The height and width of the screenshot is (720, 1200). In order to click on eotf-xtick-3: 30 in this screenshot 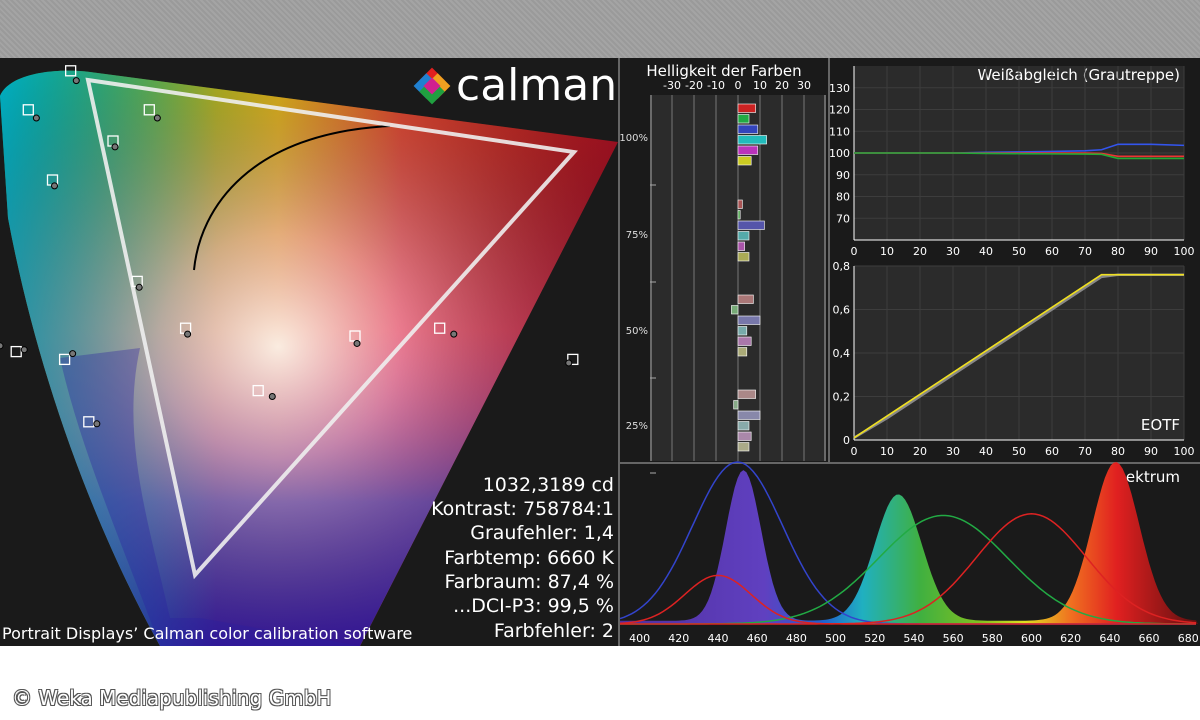, I will do `click(953, 451)`.